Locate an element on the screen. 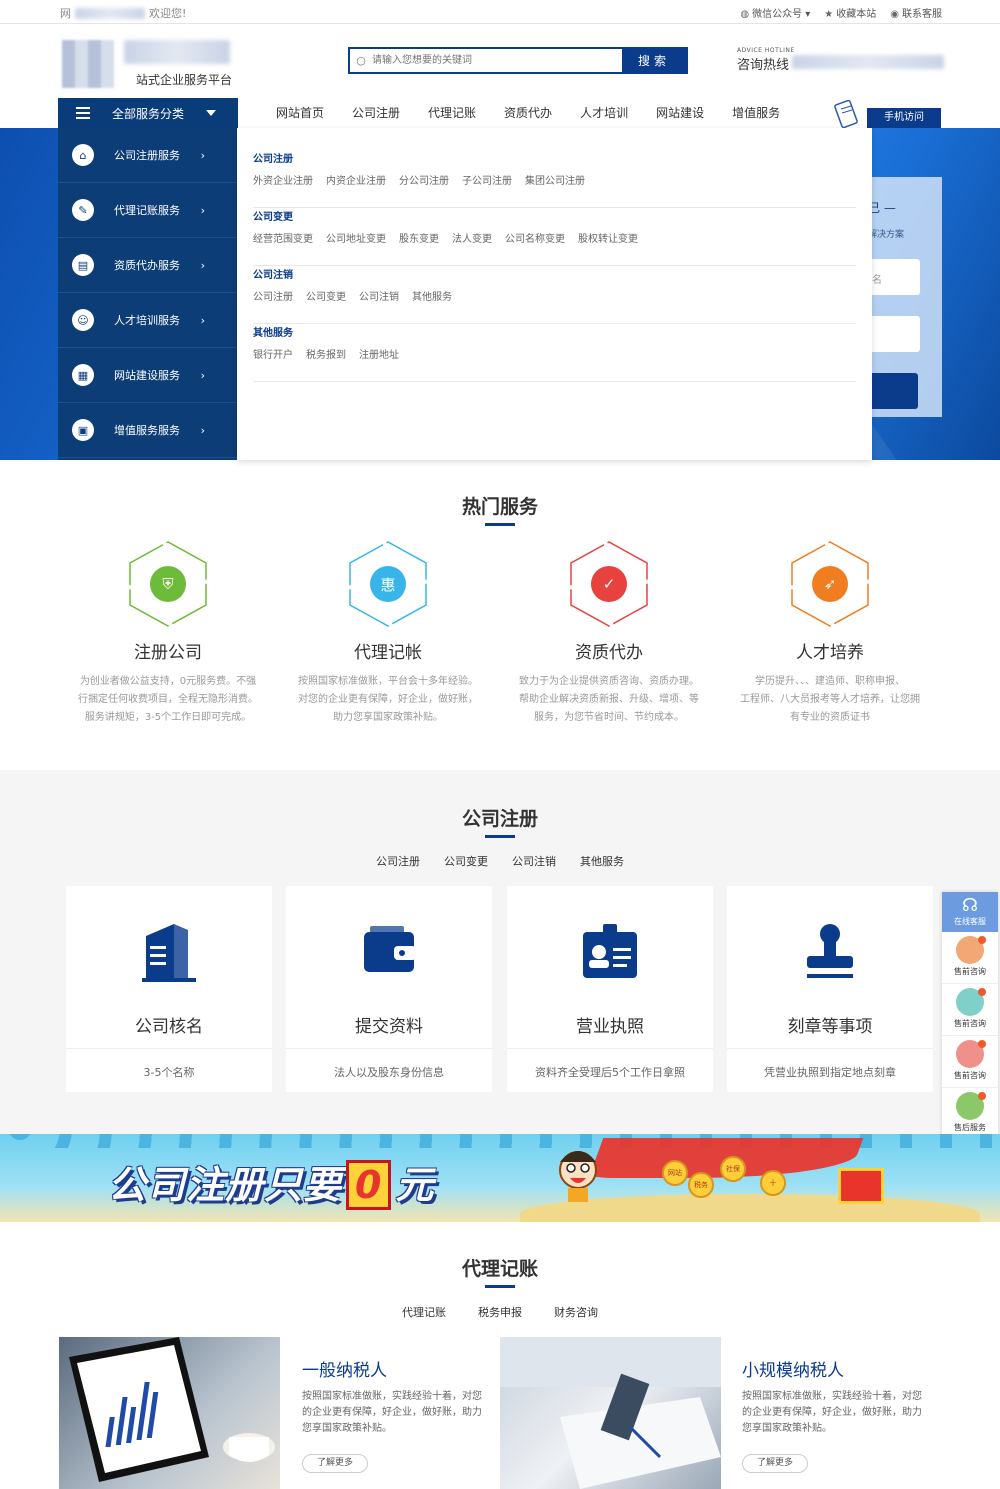 The width and height of the screenshot is (1000, 1489). dropdown-link: 公司注销 is located at coordinates (379, 295).